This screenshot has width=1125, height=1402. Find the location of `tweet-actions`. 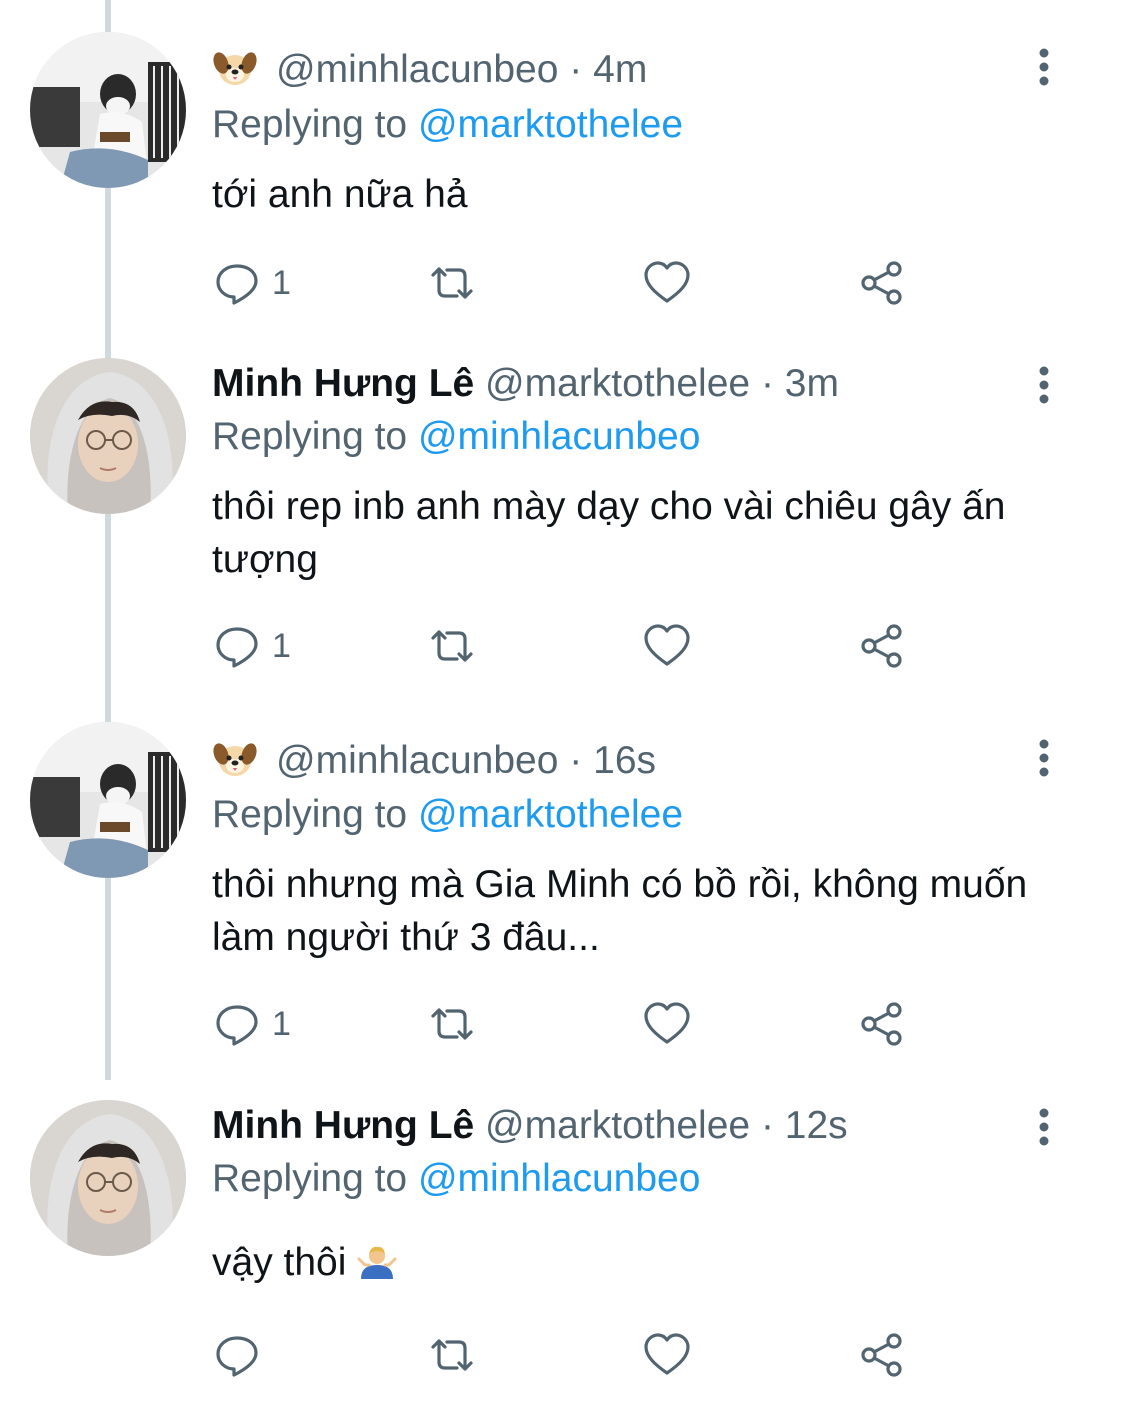

tweet-actions is located at coordinates (572, 1355).